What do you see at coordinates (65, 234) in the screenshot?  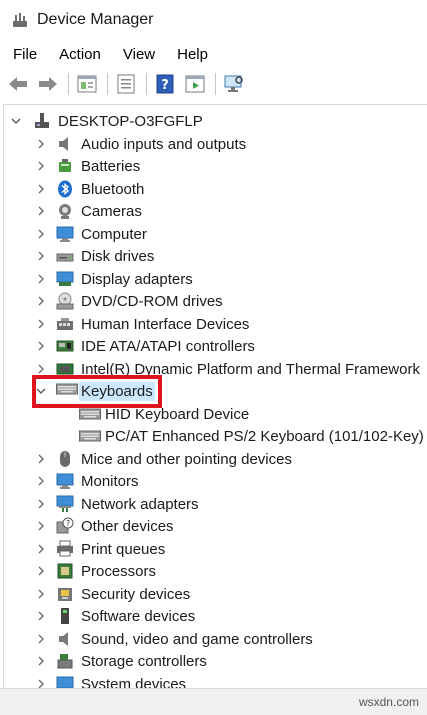 I see `computer-icon` at bounding box center [65, 234].